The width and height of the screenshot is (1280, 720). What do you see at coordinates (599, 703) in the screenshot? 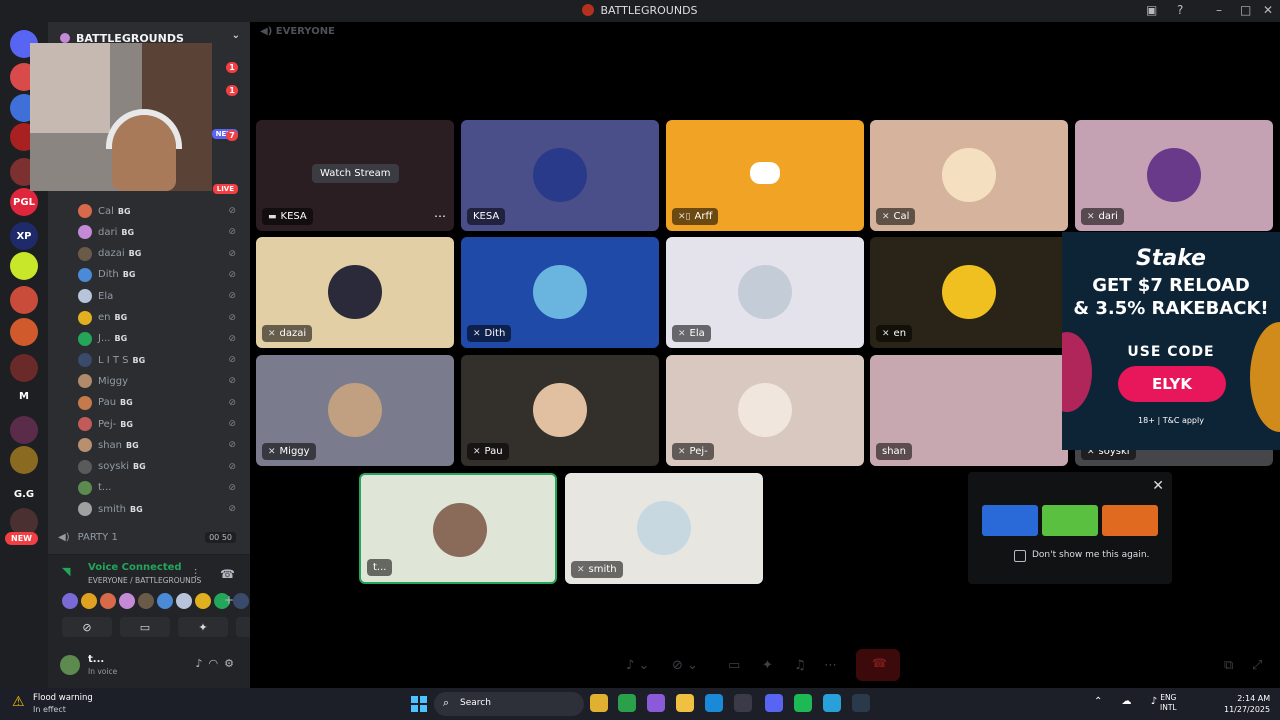
I see `explorer-icon` at bounding box center [599, 703].